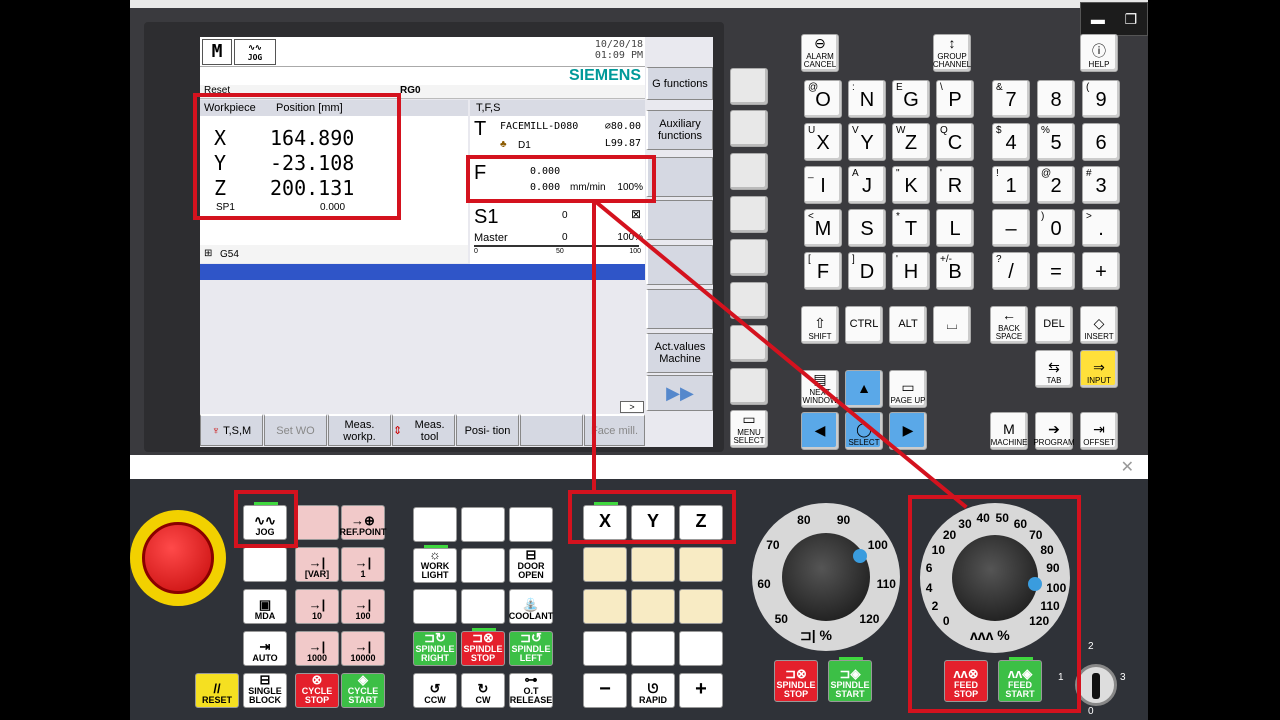  Describe the element at coordinates (265, 648) in the screenshot. I see `auto-button: ⇥ AUTO` at that location.